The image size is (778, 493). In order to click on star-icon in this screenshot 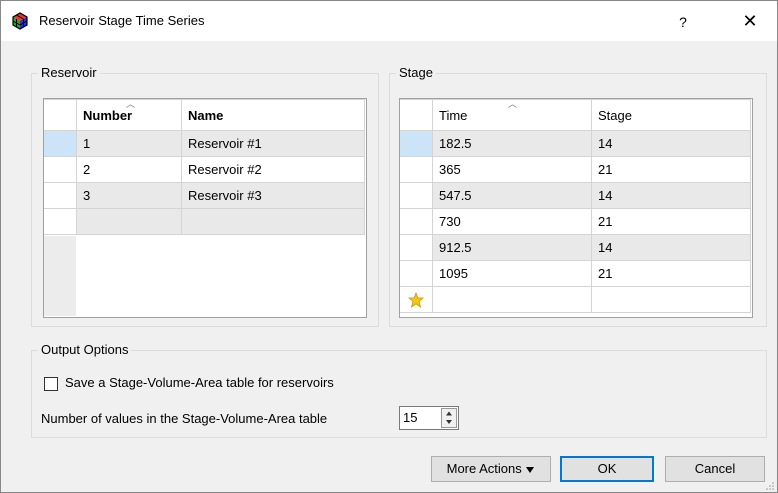, I will do `click(416, 299)`.